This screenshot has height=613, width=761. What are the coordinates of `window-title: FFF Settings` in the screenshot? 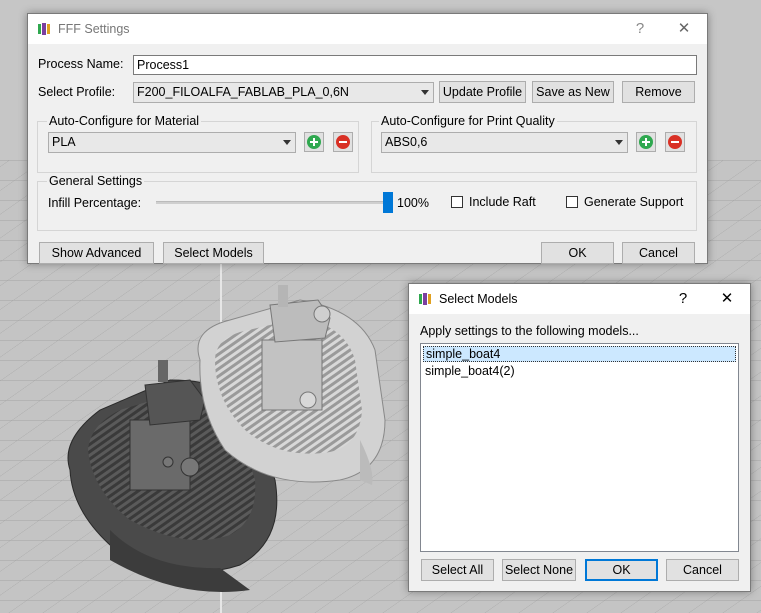 It's located at (94, 29).